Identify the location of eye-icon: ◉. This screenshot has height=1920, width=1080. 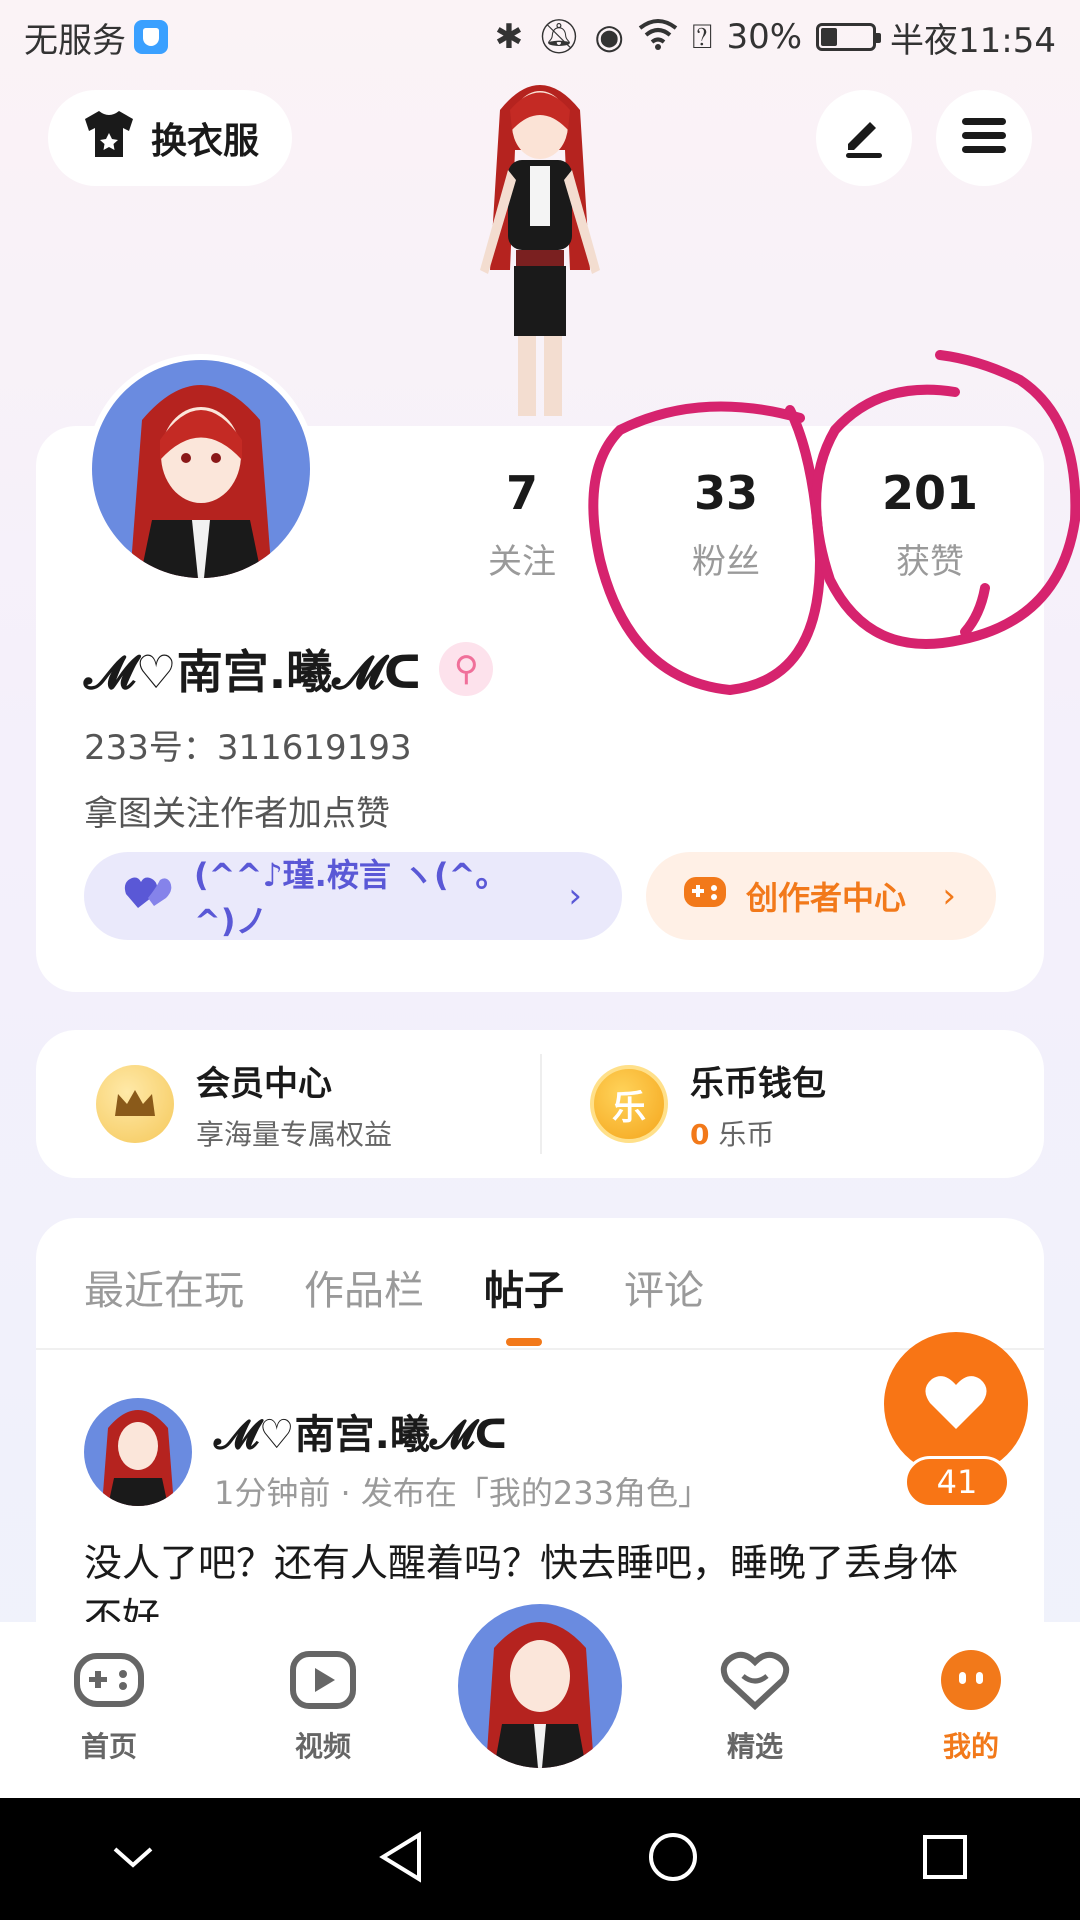
(609, 37).